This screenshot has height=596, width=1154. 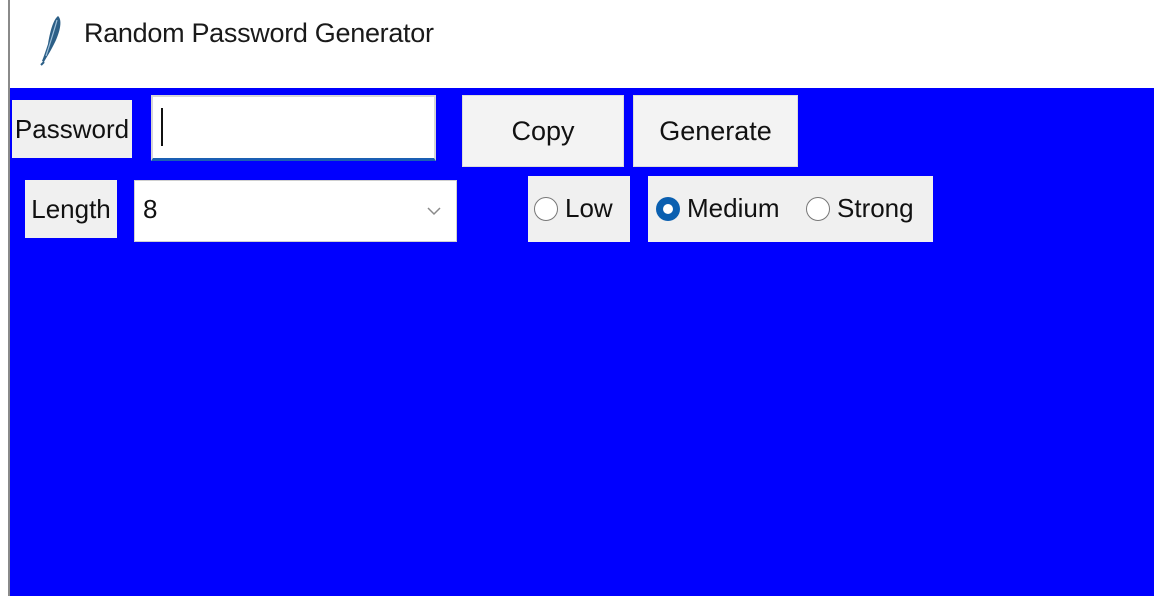 What do you see at coordinates (295, 211) in the screenshot?
I see `length-combobox: 8` at bounding box center [295, 211].